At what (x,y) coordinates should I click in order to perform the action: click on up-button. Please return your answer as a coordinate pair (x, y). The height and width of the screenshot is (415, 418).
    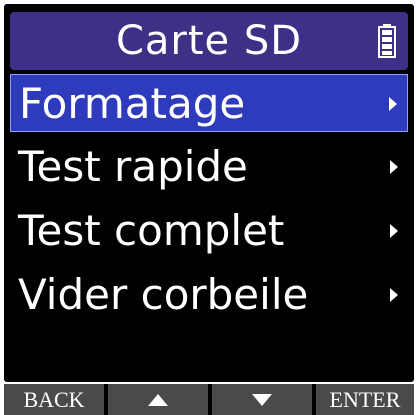
    Looking at the image, I should click on (158, 399).